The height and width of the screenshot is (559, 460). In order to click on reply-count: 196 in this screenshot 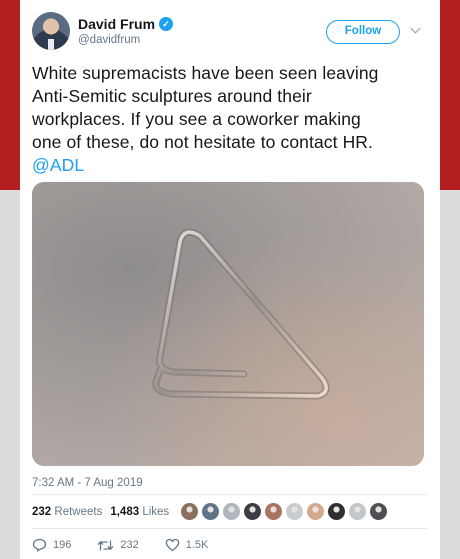, I will do `click(62, 545)`.